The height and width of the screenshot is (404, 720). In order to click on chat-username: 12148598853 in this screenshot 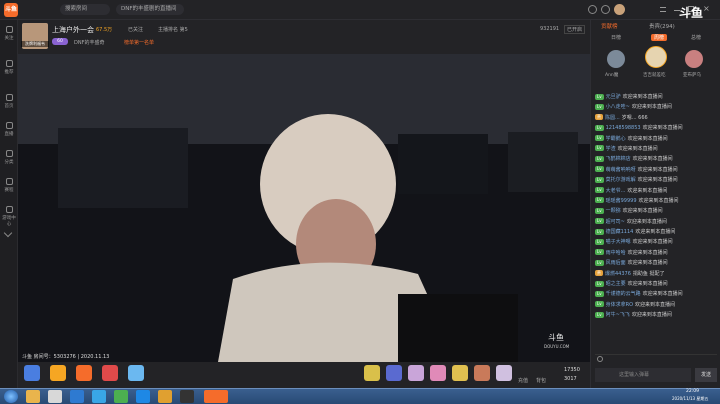, I will do `click(623, 128)`.